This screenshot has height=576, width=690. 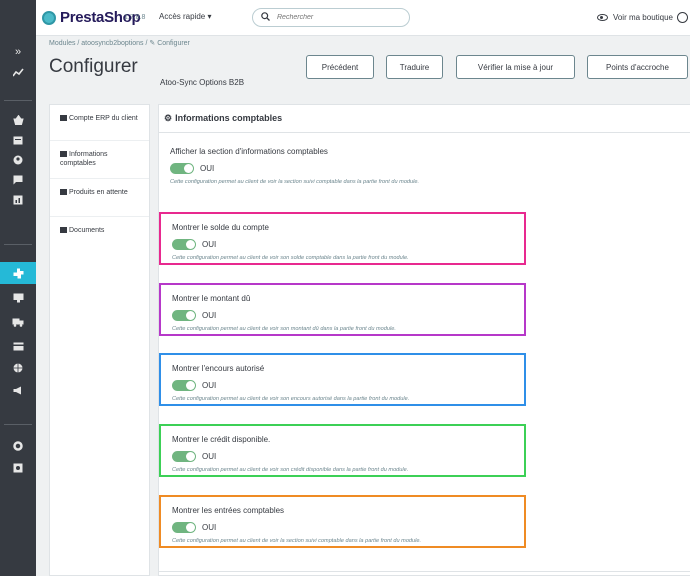 I want to click on catalog-icon, so click(x=18, y=140).